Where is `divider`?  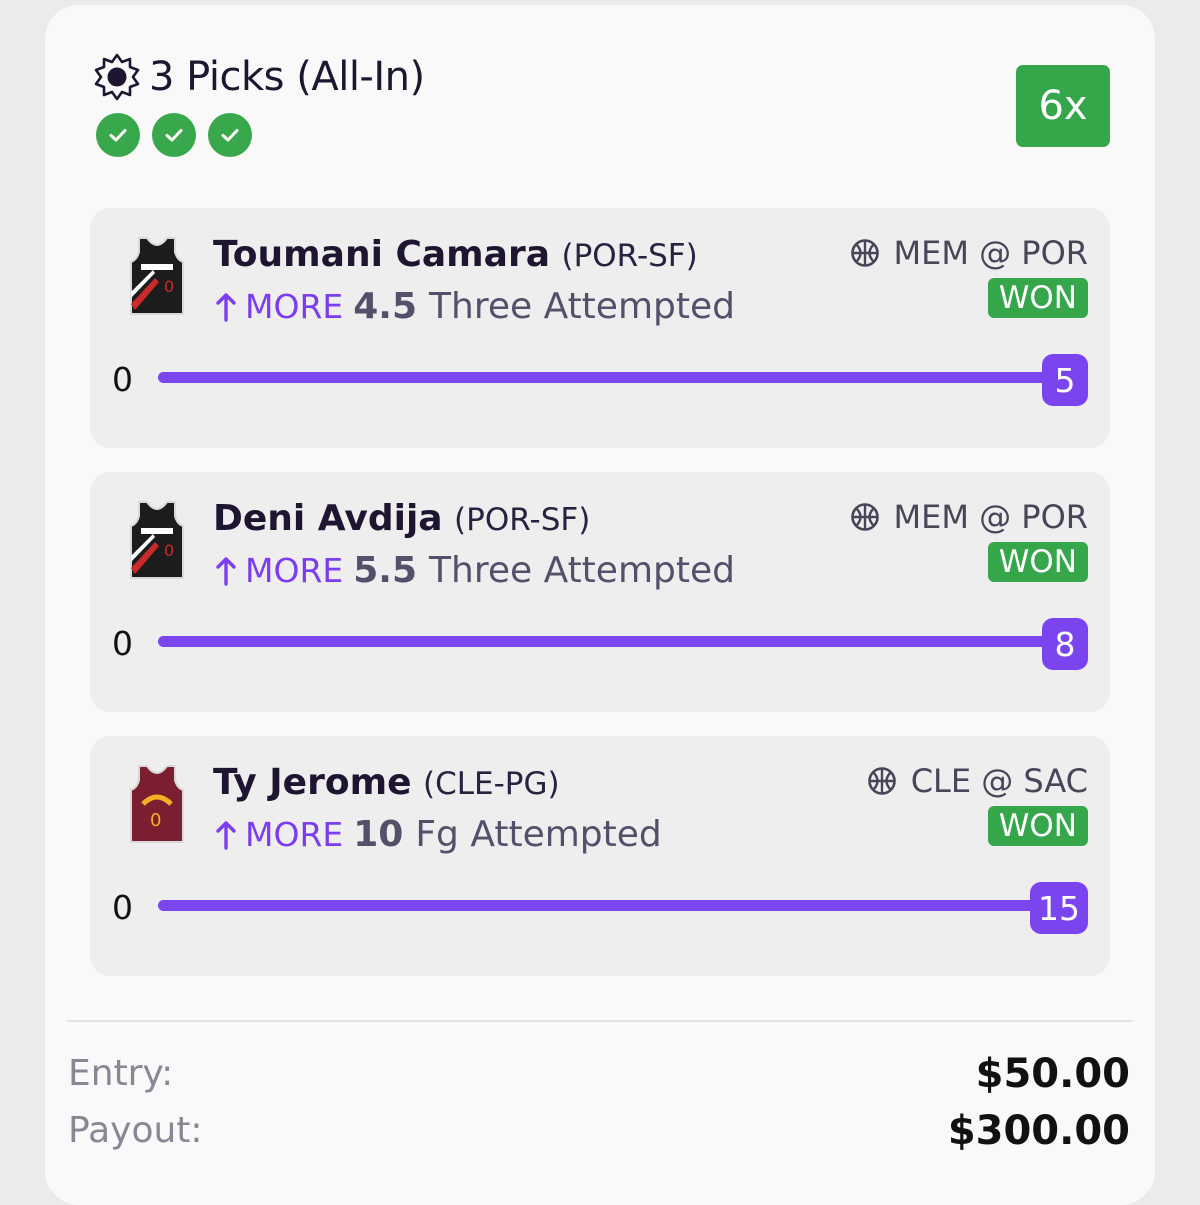
divider is located at coordinates (599, 1021).